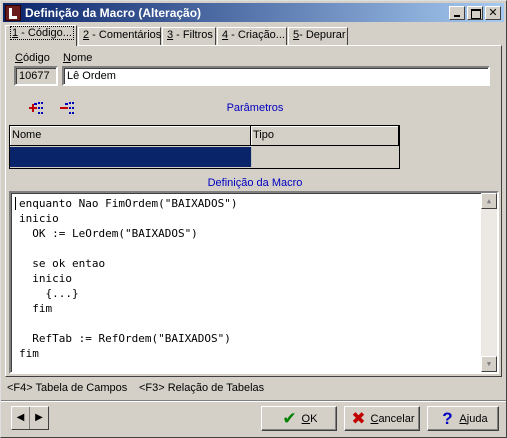 This screenshot has width=507, height=438. I want to click on column-header-nome: Nome, so click(130, 136).